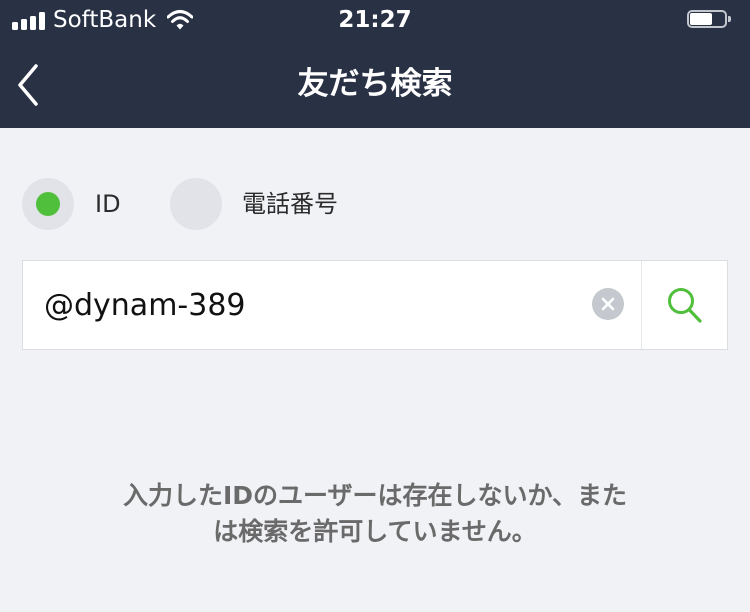 This screenshot has width=750, height=612. What do you see at coordinates (709, 20) in the screenshot?
I see `battery-icon` at bounding box center [709, 20].